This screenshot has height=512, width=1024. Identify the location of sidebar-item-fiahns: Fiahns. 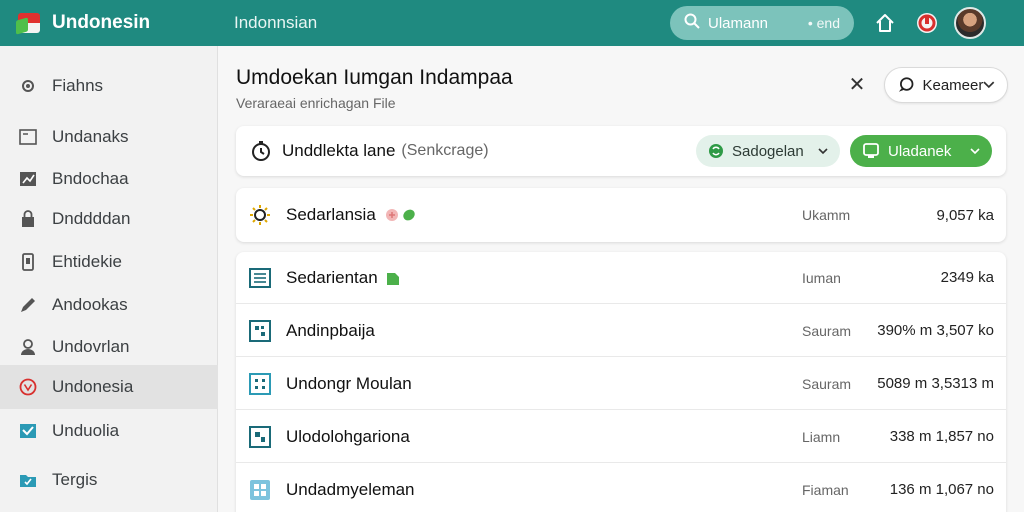
(109, 86).